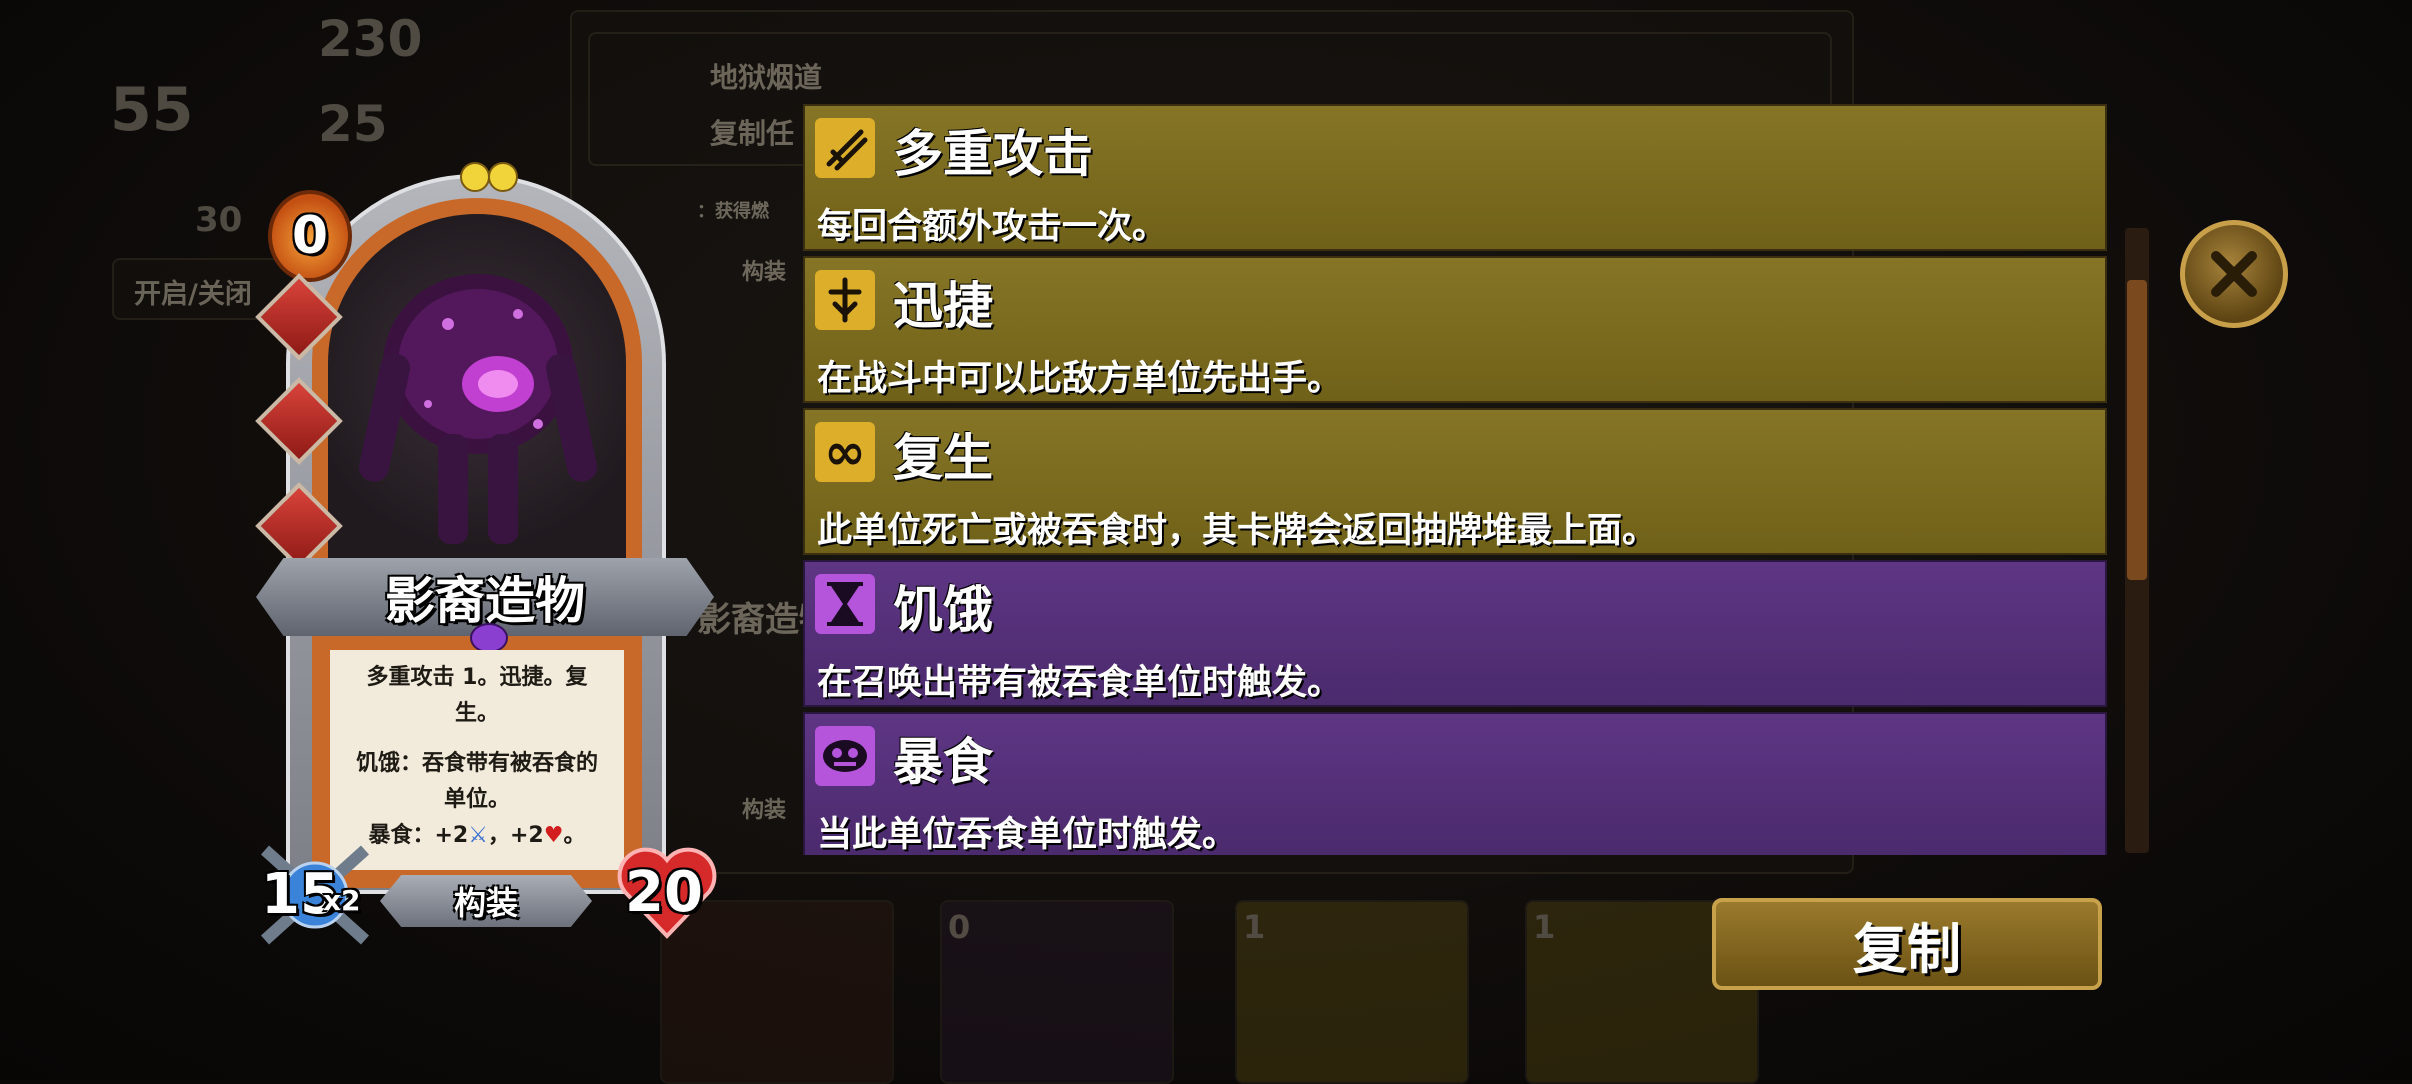 Image resolution: width=2412 pixels, height=1084 pixels. Describe the element at coordinates (752, 133) in the screenshot. I see `deck-copy-label: 复制任` at that location.